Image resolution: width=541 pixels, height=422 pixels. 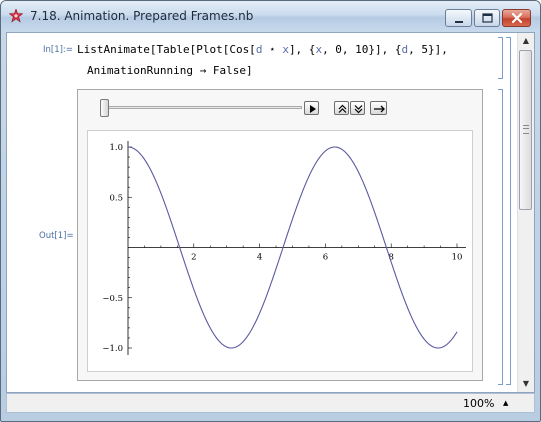 What do you see at coordinates (526, 41) in the screenshot?
I see `scroll-up-arrow-icon: ▲` at bounding box center [526, 41].